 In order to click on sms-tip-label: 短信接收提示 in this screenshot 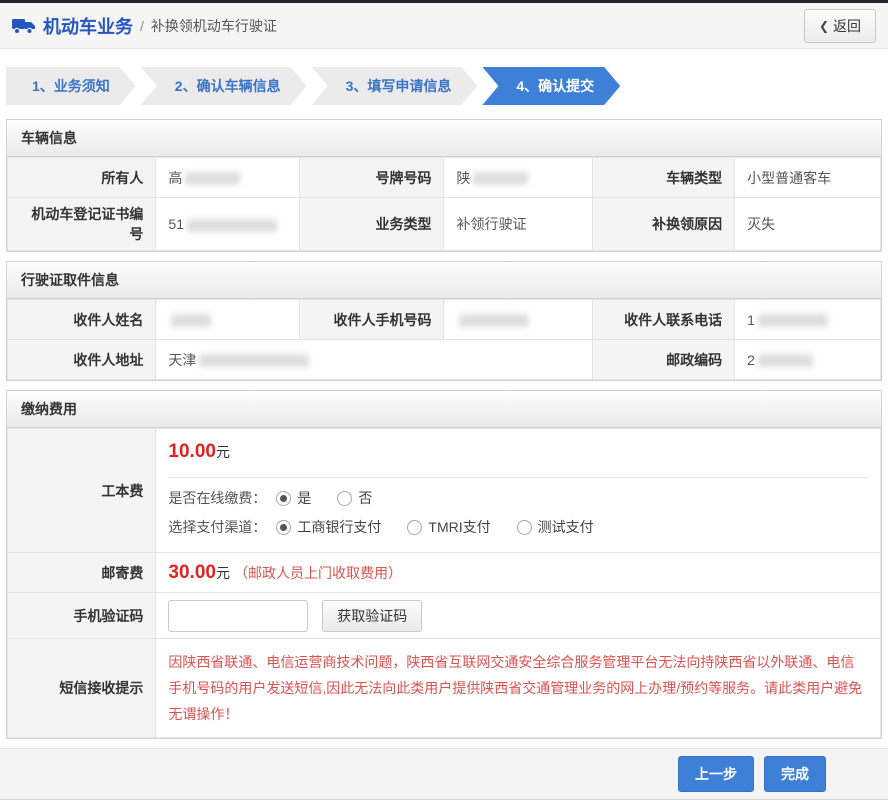, I will do `click(81, 688)`.